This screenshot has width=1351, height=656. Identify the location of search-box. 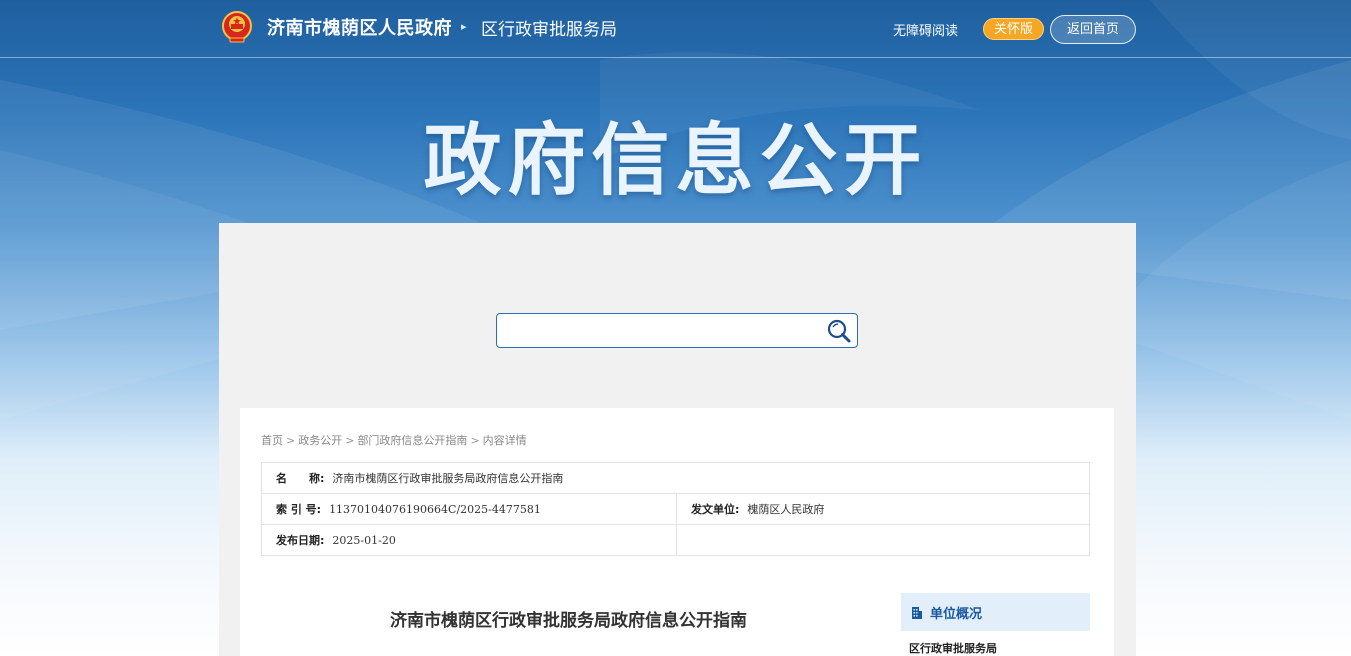
(677, 330).